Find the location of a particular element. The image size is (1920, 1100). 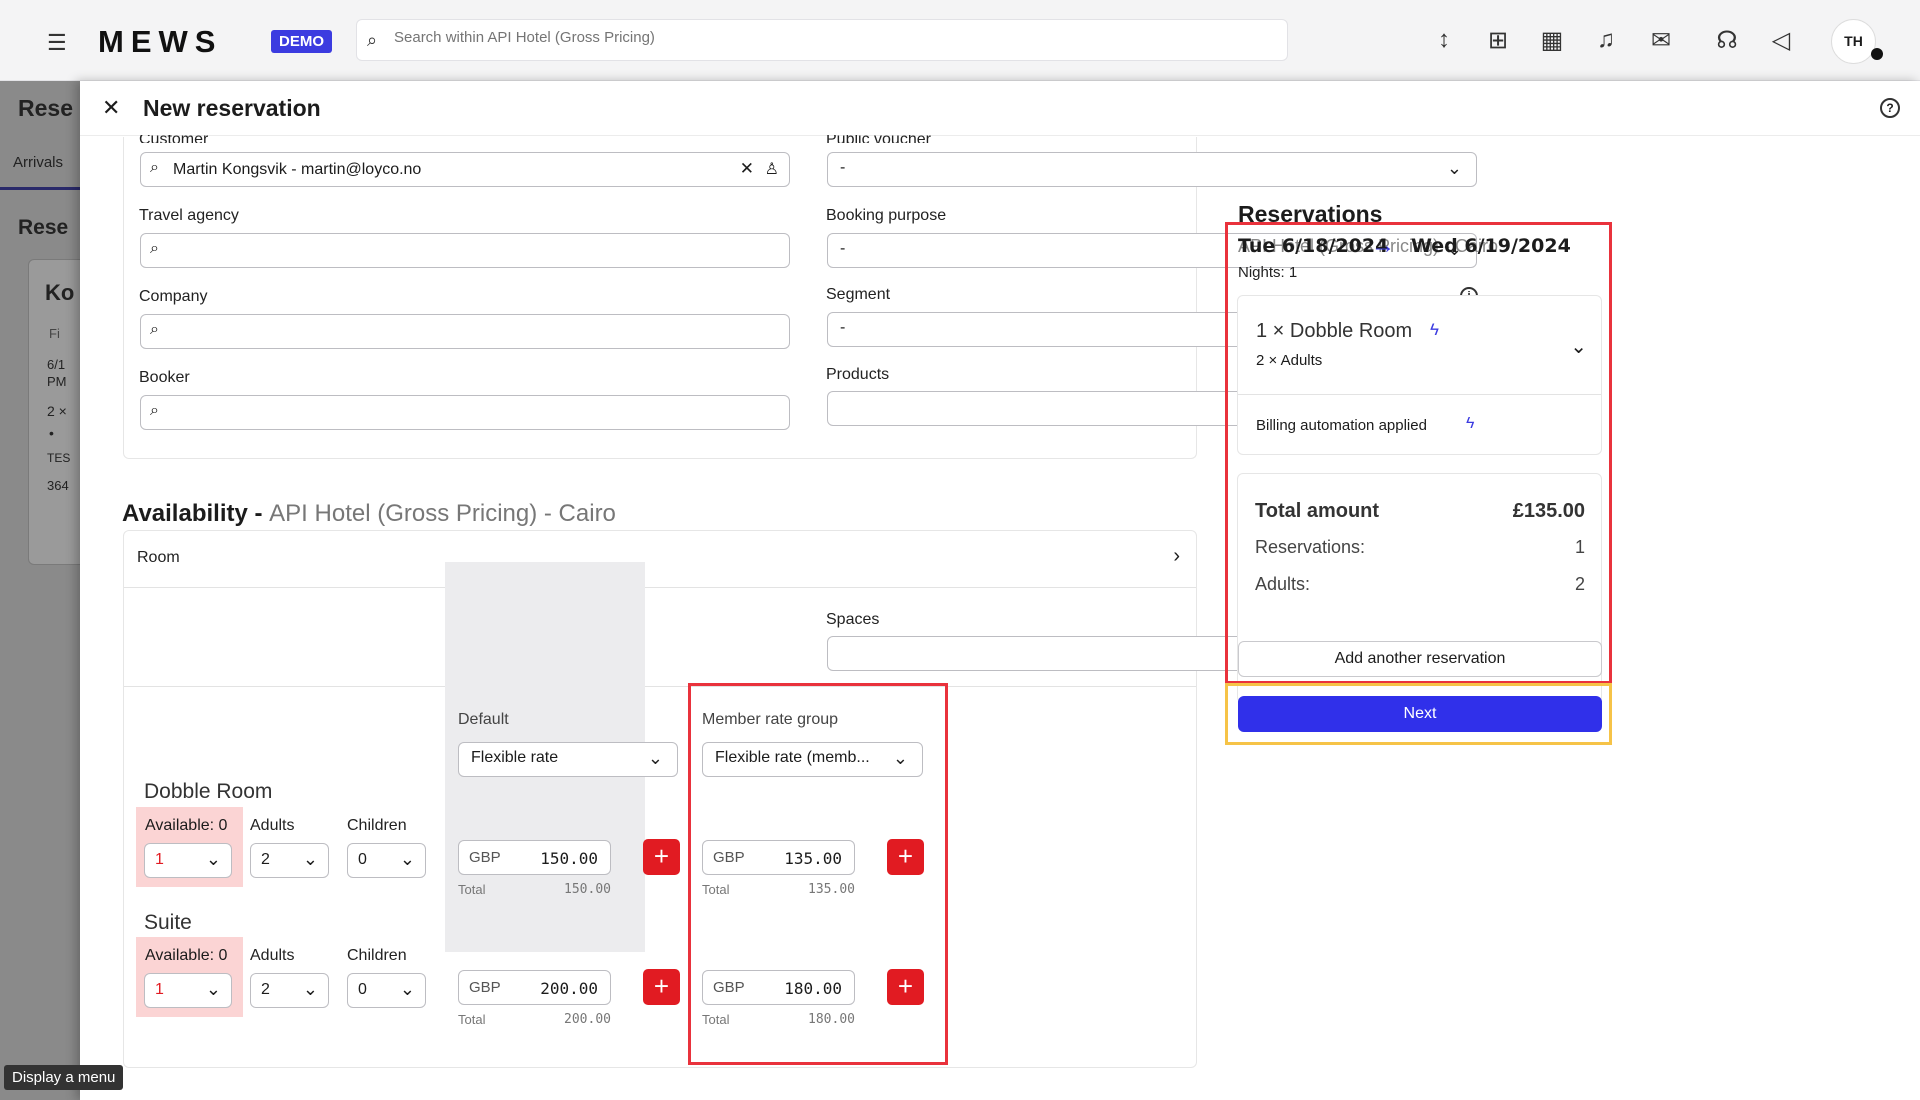

bg-subtitle: Rese is located at coordinates (43, 227).